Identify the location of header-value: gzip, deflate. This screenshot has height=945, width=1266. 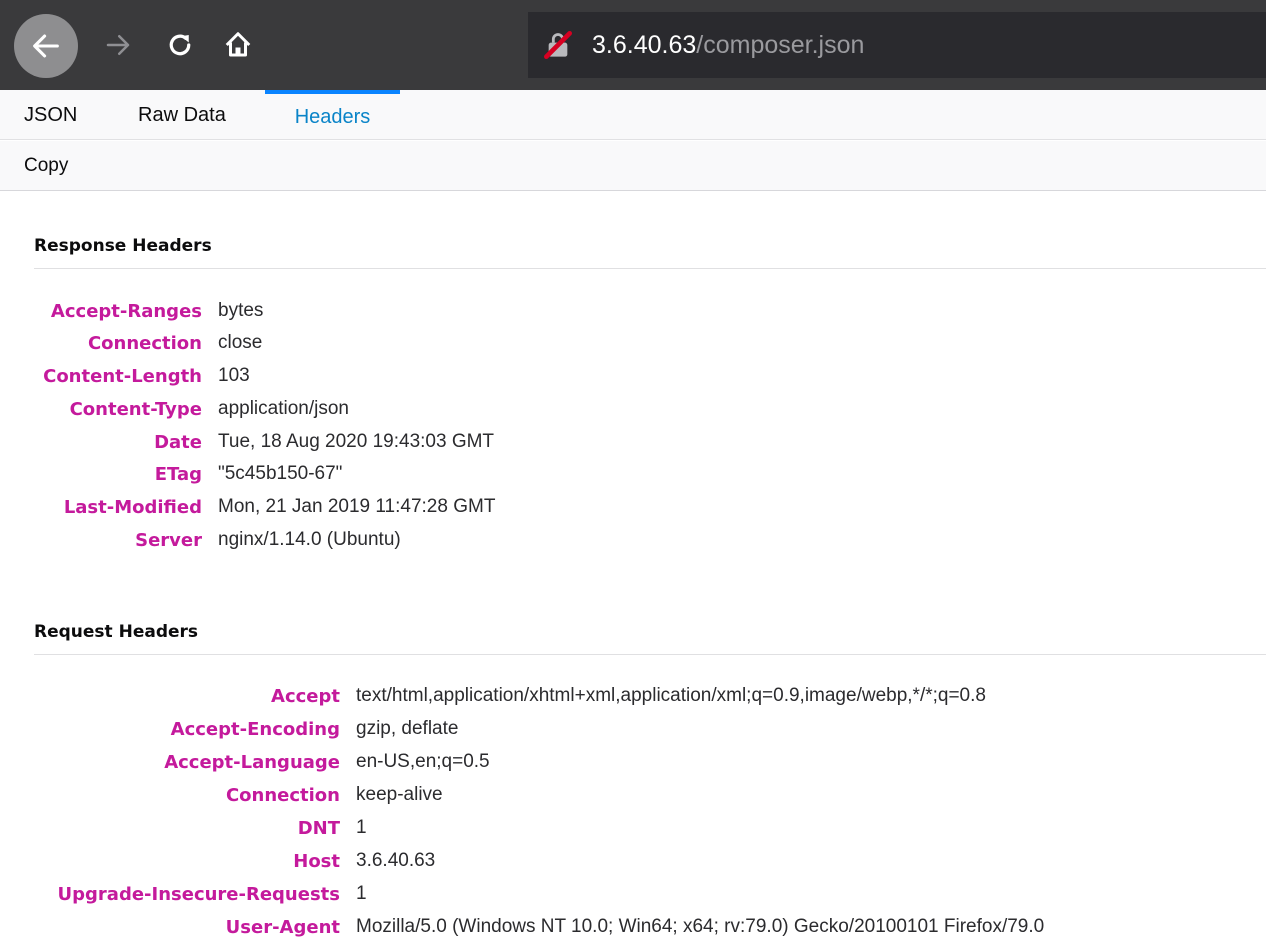
(407, 728).